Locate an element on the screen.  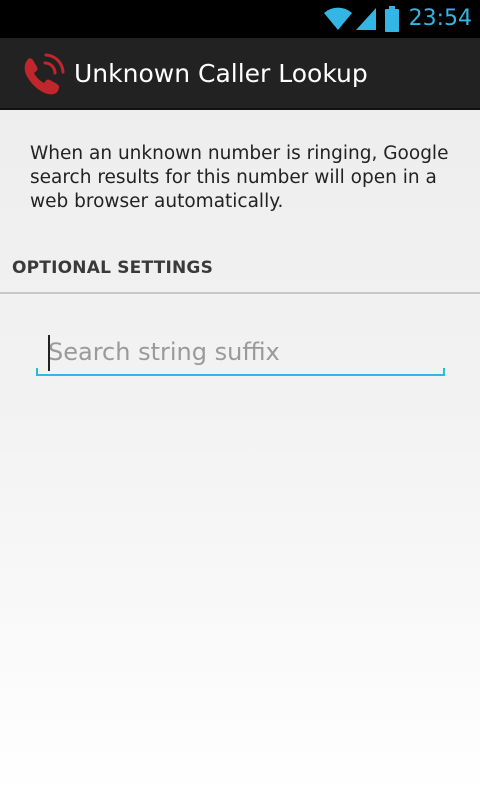
status-icons: 23:54 is located at coordinates (397, 19).